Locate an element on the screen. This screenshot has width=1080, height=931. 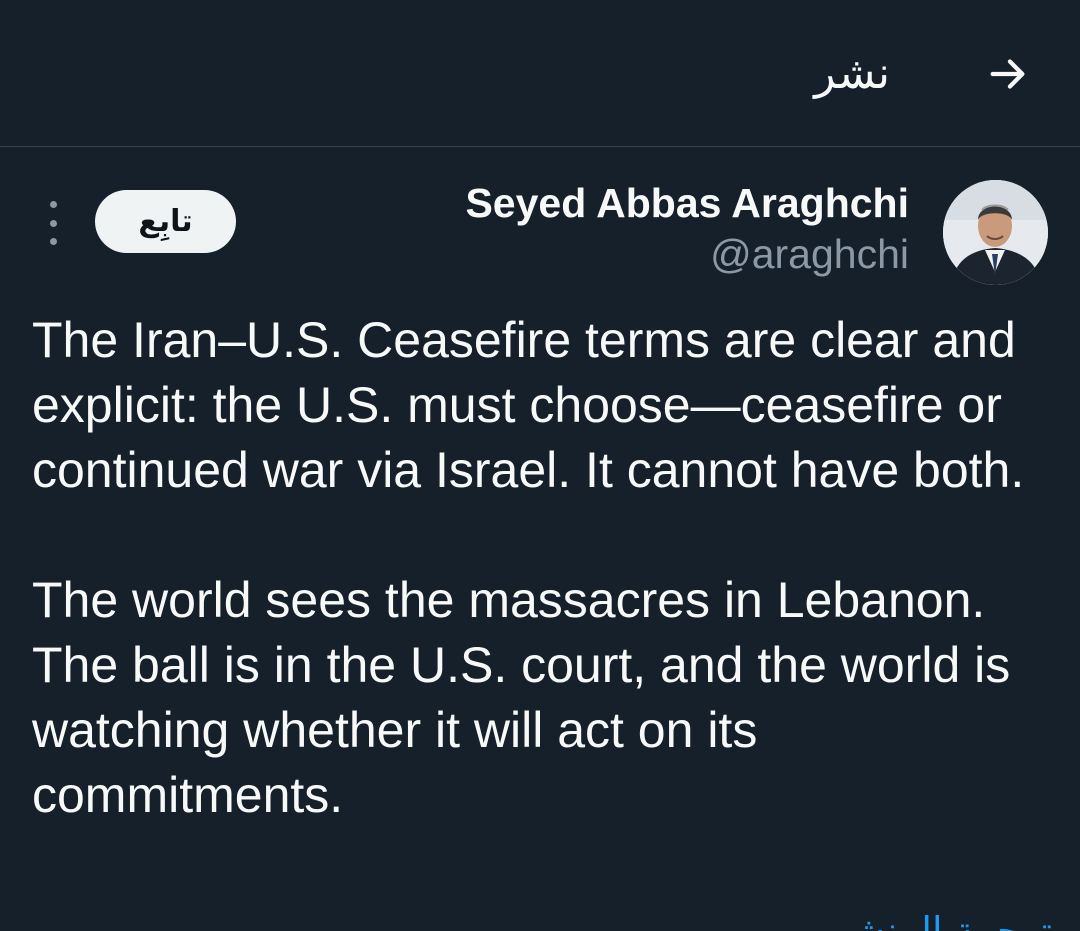
avatar is located at coordinates (995, 232).